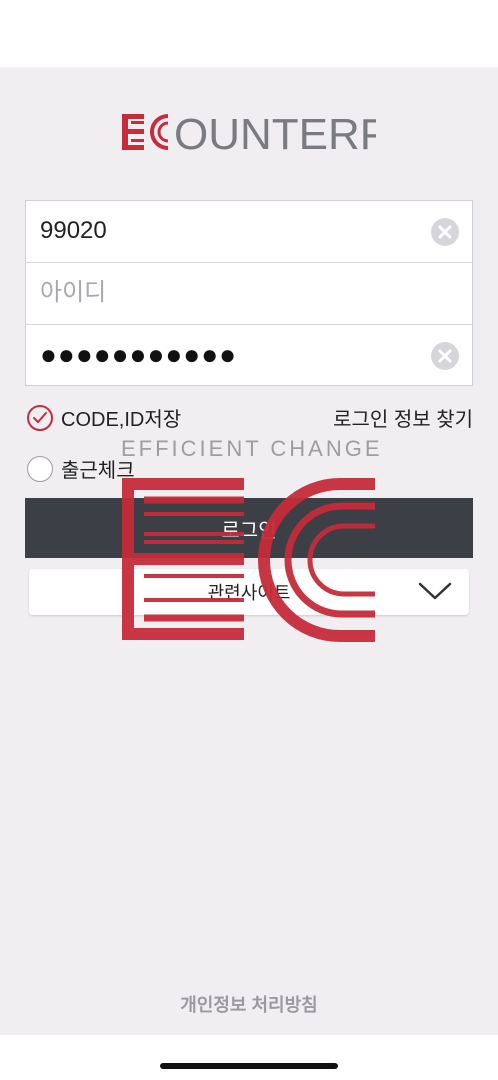  Describe the element at coordinates (249, 1066) in the screenshot. I see `home-indicator` at that location.